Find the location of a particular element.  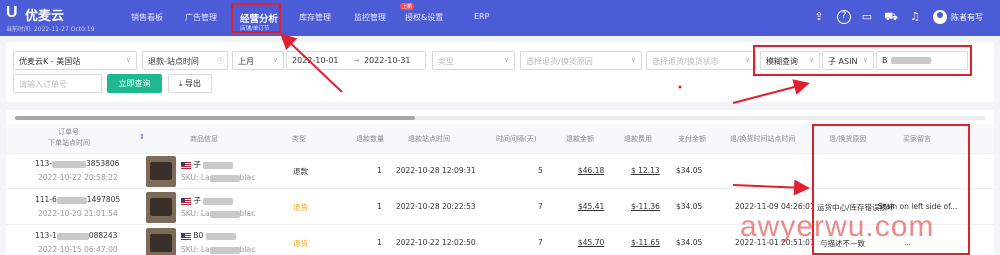

logo-text: 优麦云 is located at coordinates (45, 16).